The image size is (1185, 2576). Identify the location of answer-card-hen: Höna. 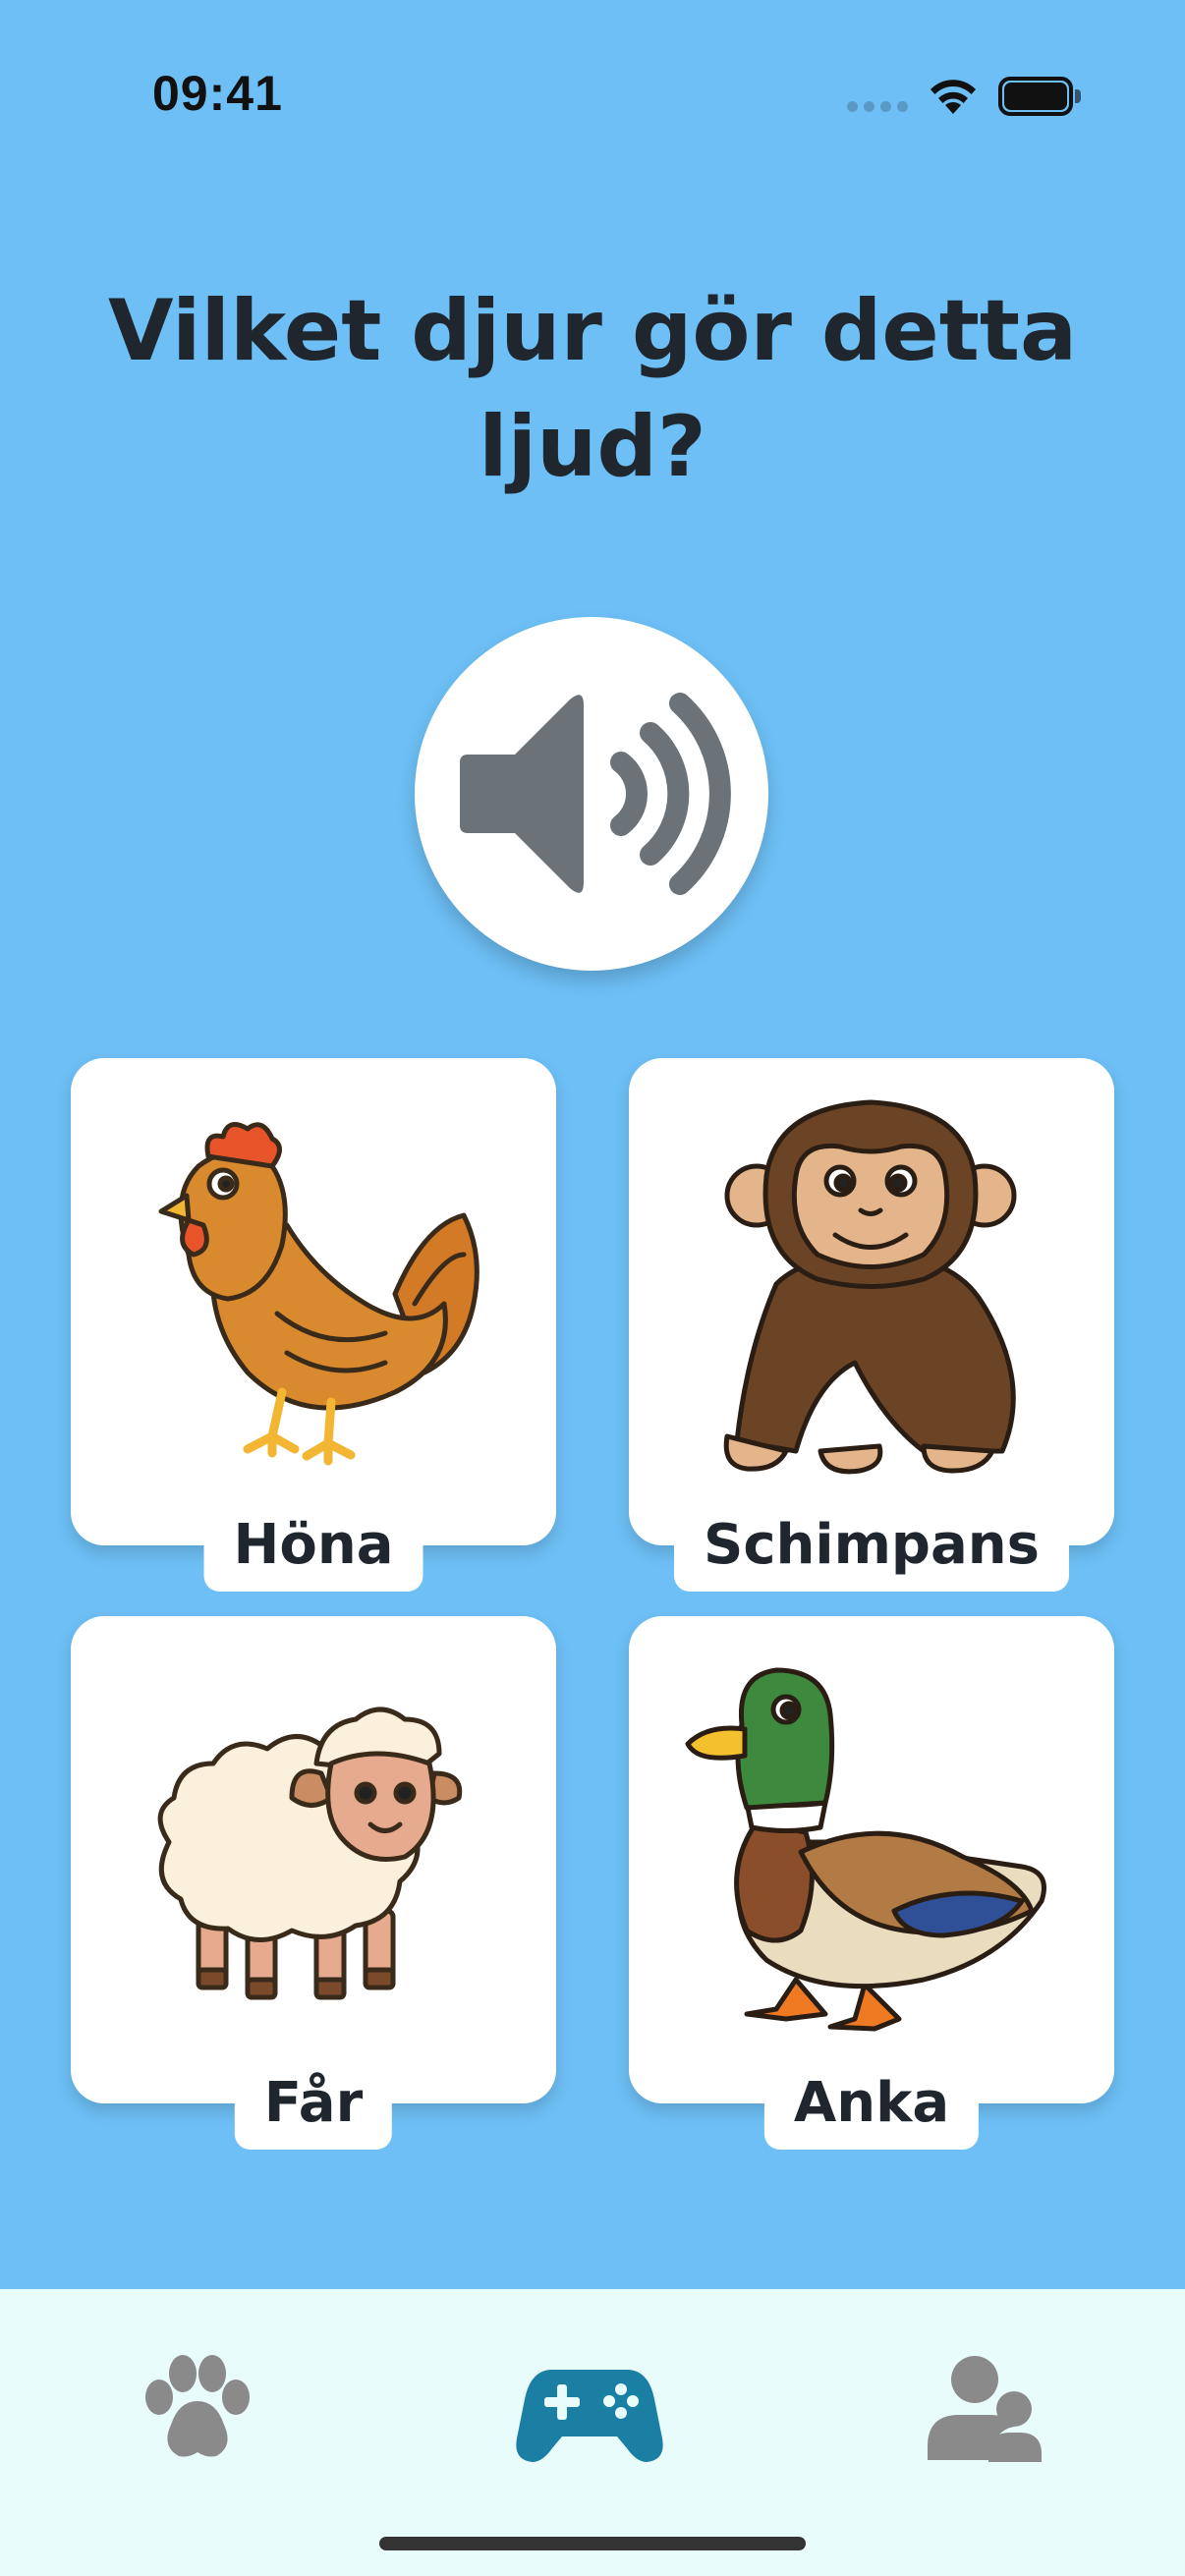
(314, 1325).